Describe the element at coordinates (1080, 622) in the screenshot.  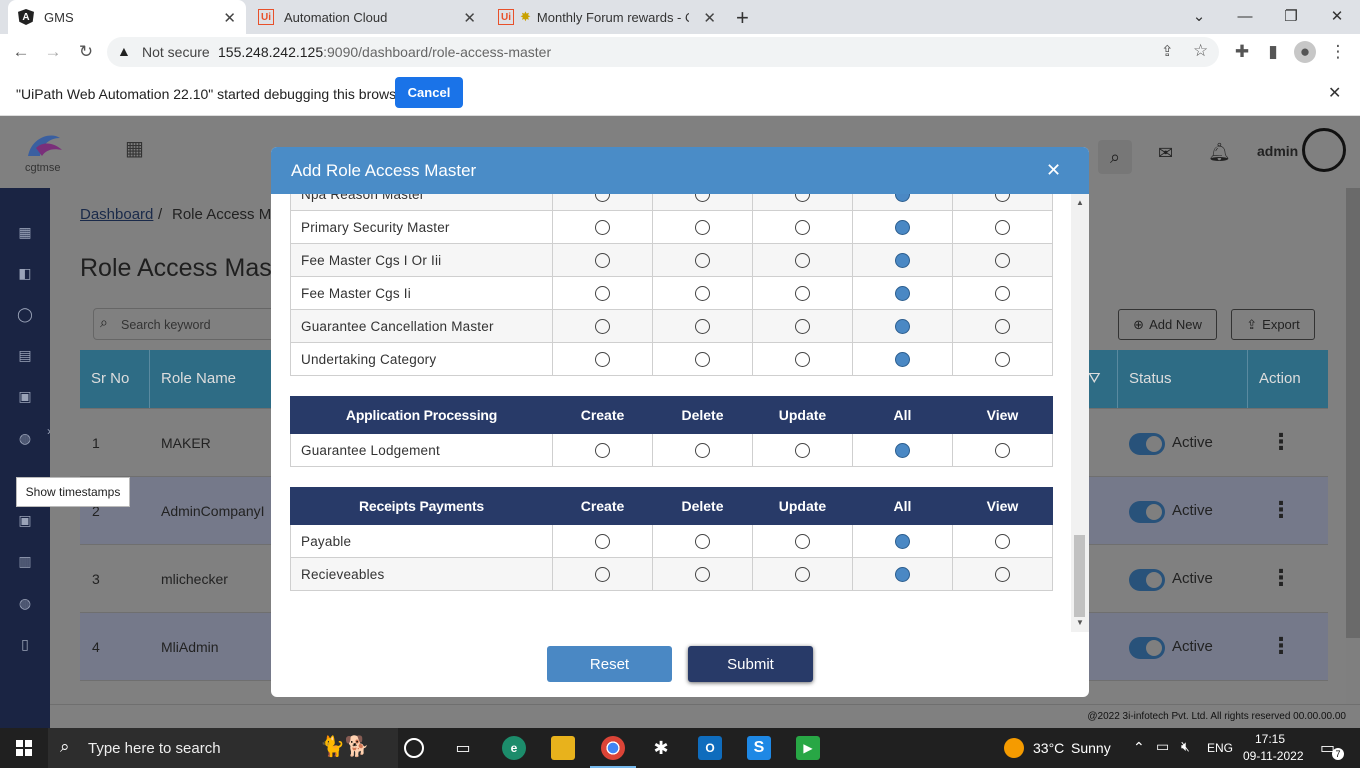
I see `scroll-down-icon: ▼` at that location.